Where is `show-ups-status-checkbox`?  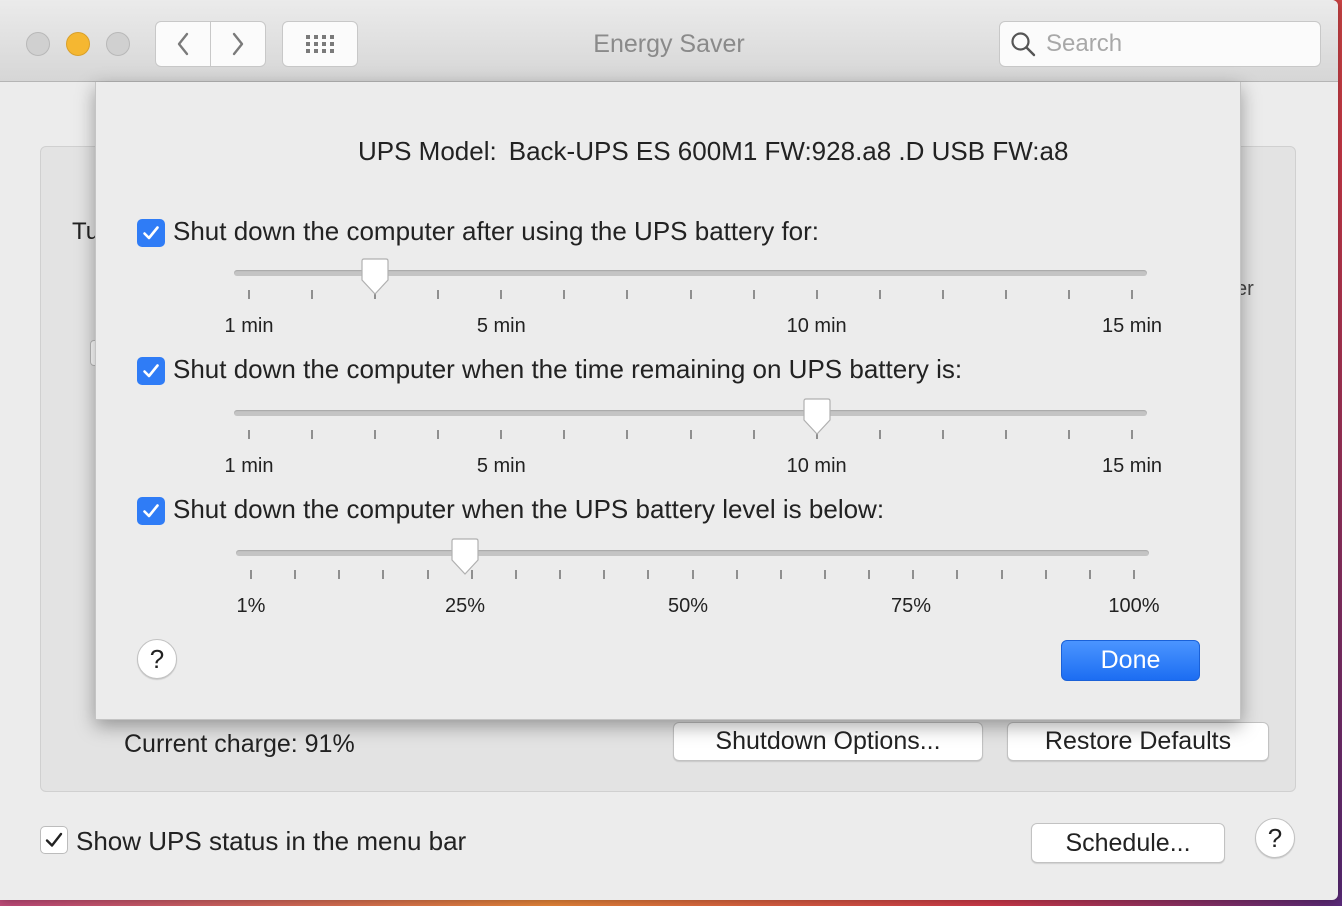 show-ups-status-checkbox is located at coordinates (54, 840).